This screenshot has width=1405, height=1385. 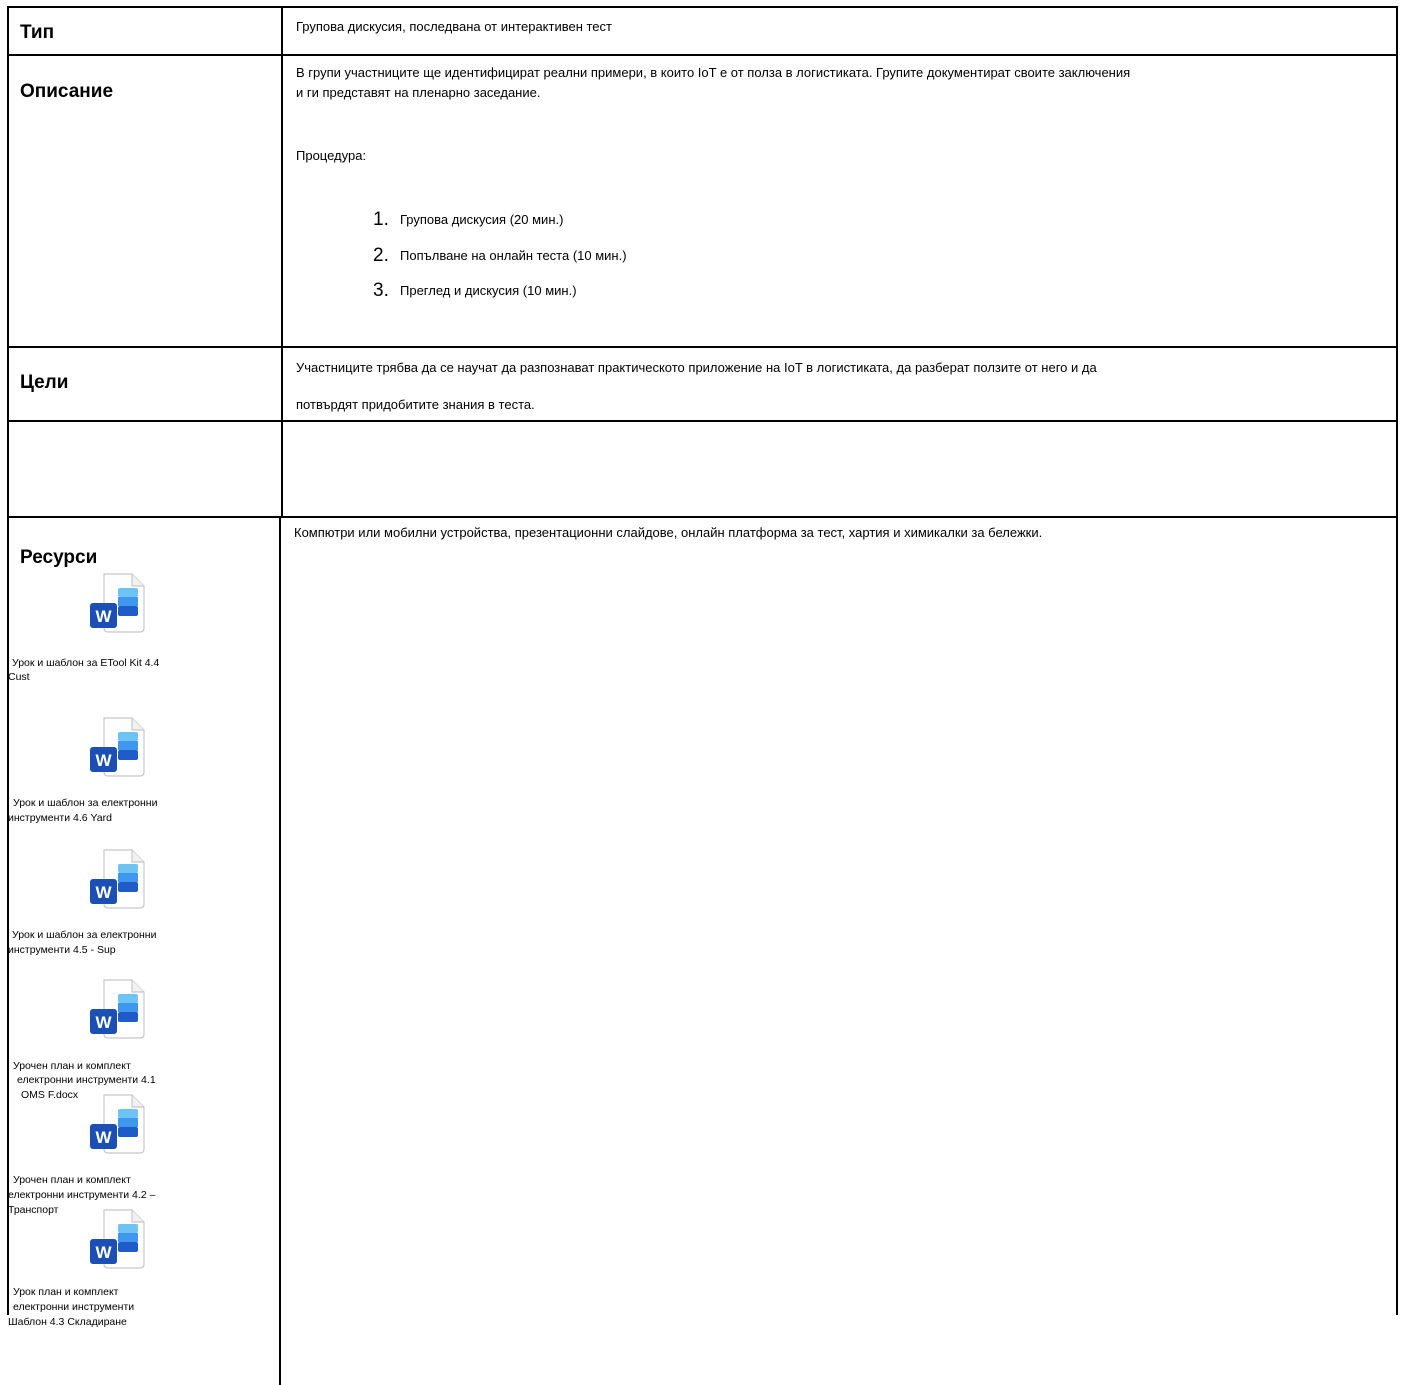 What do you see at coordinates (331, 155) in the screenshot?
I see `procedure-label: Процедура:` at bounding box center [331, 155].